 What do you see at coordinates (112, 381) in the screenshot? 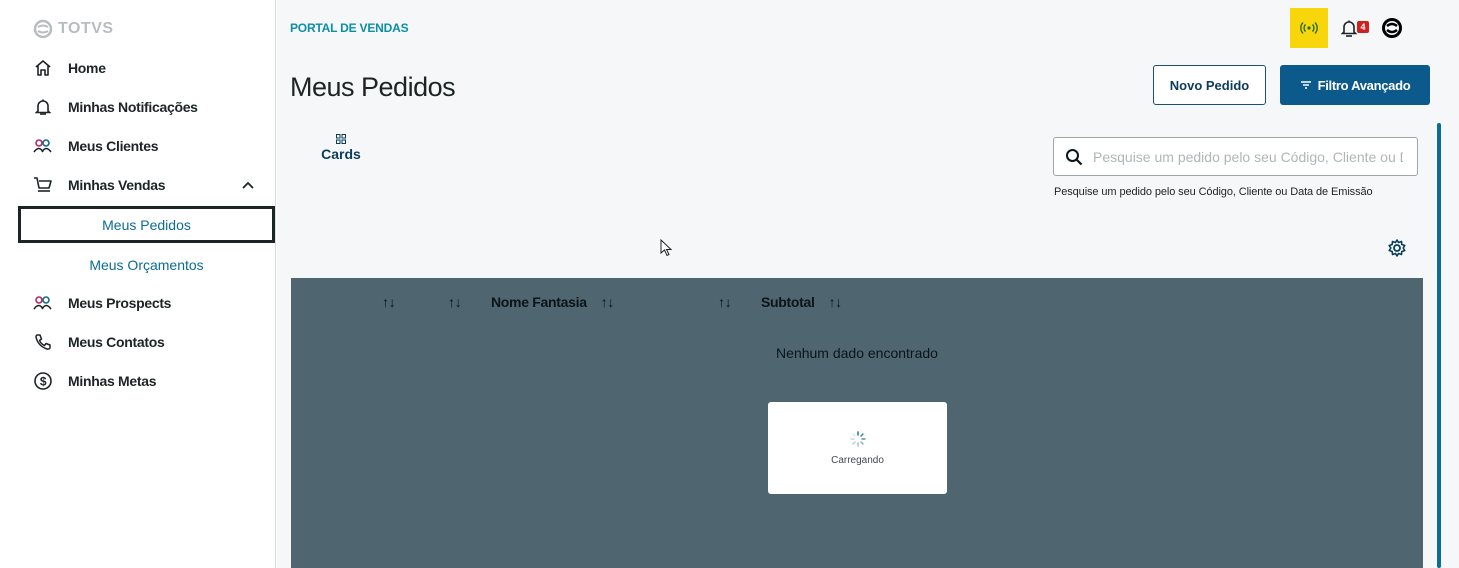
I see `sidebar-item-label: Minhas Metas` at bounding box center [112, 381].